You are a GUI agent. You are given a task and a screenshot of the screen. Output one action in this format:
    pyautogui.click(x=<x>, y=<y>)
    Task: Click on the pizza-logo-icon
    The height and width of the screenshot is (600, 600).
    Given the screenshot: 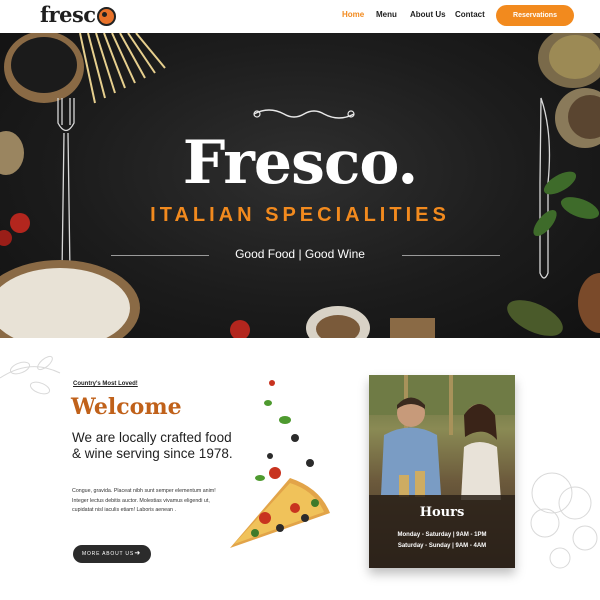 What is the action you would take?
    pyautogui.click(x=106, y=16)
    